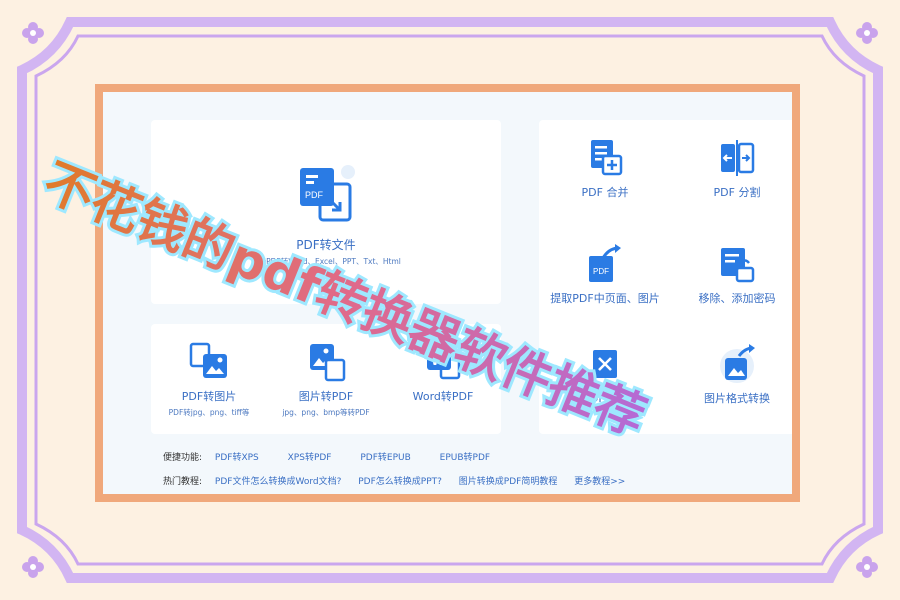 This screenshot has width=900, height=600. I want to click on image-format-icon, so click(737, 363).